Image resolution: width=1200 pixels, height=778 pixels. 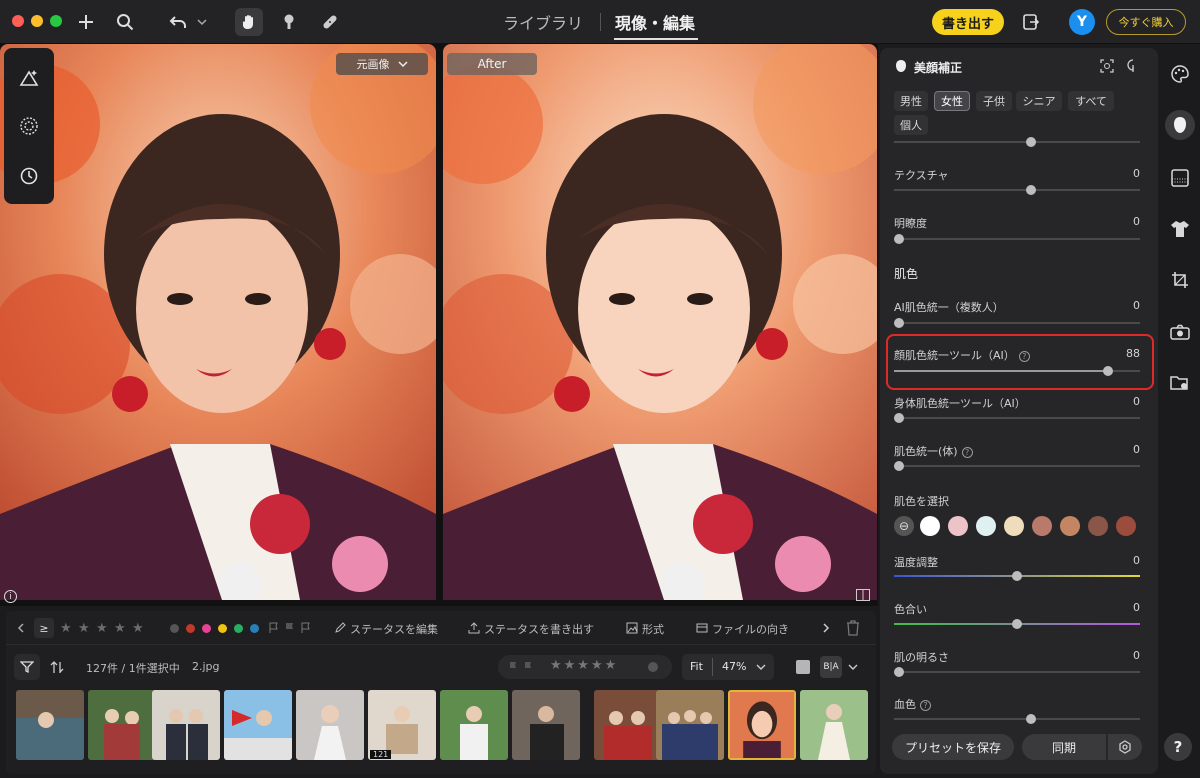 I want to click on clarity-slider, so click(x=1017, y=239).